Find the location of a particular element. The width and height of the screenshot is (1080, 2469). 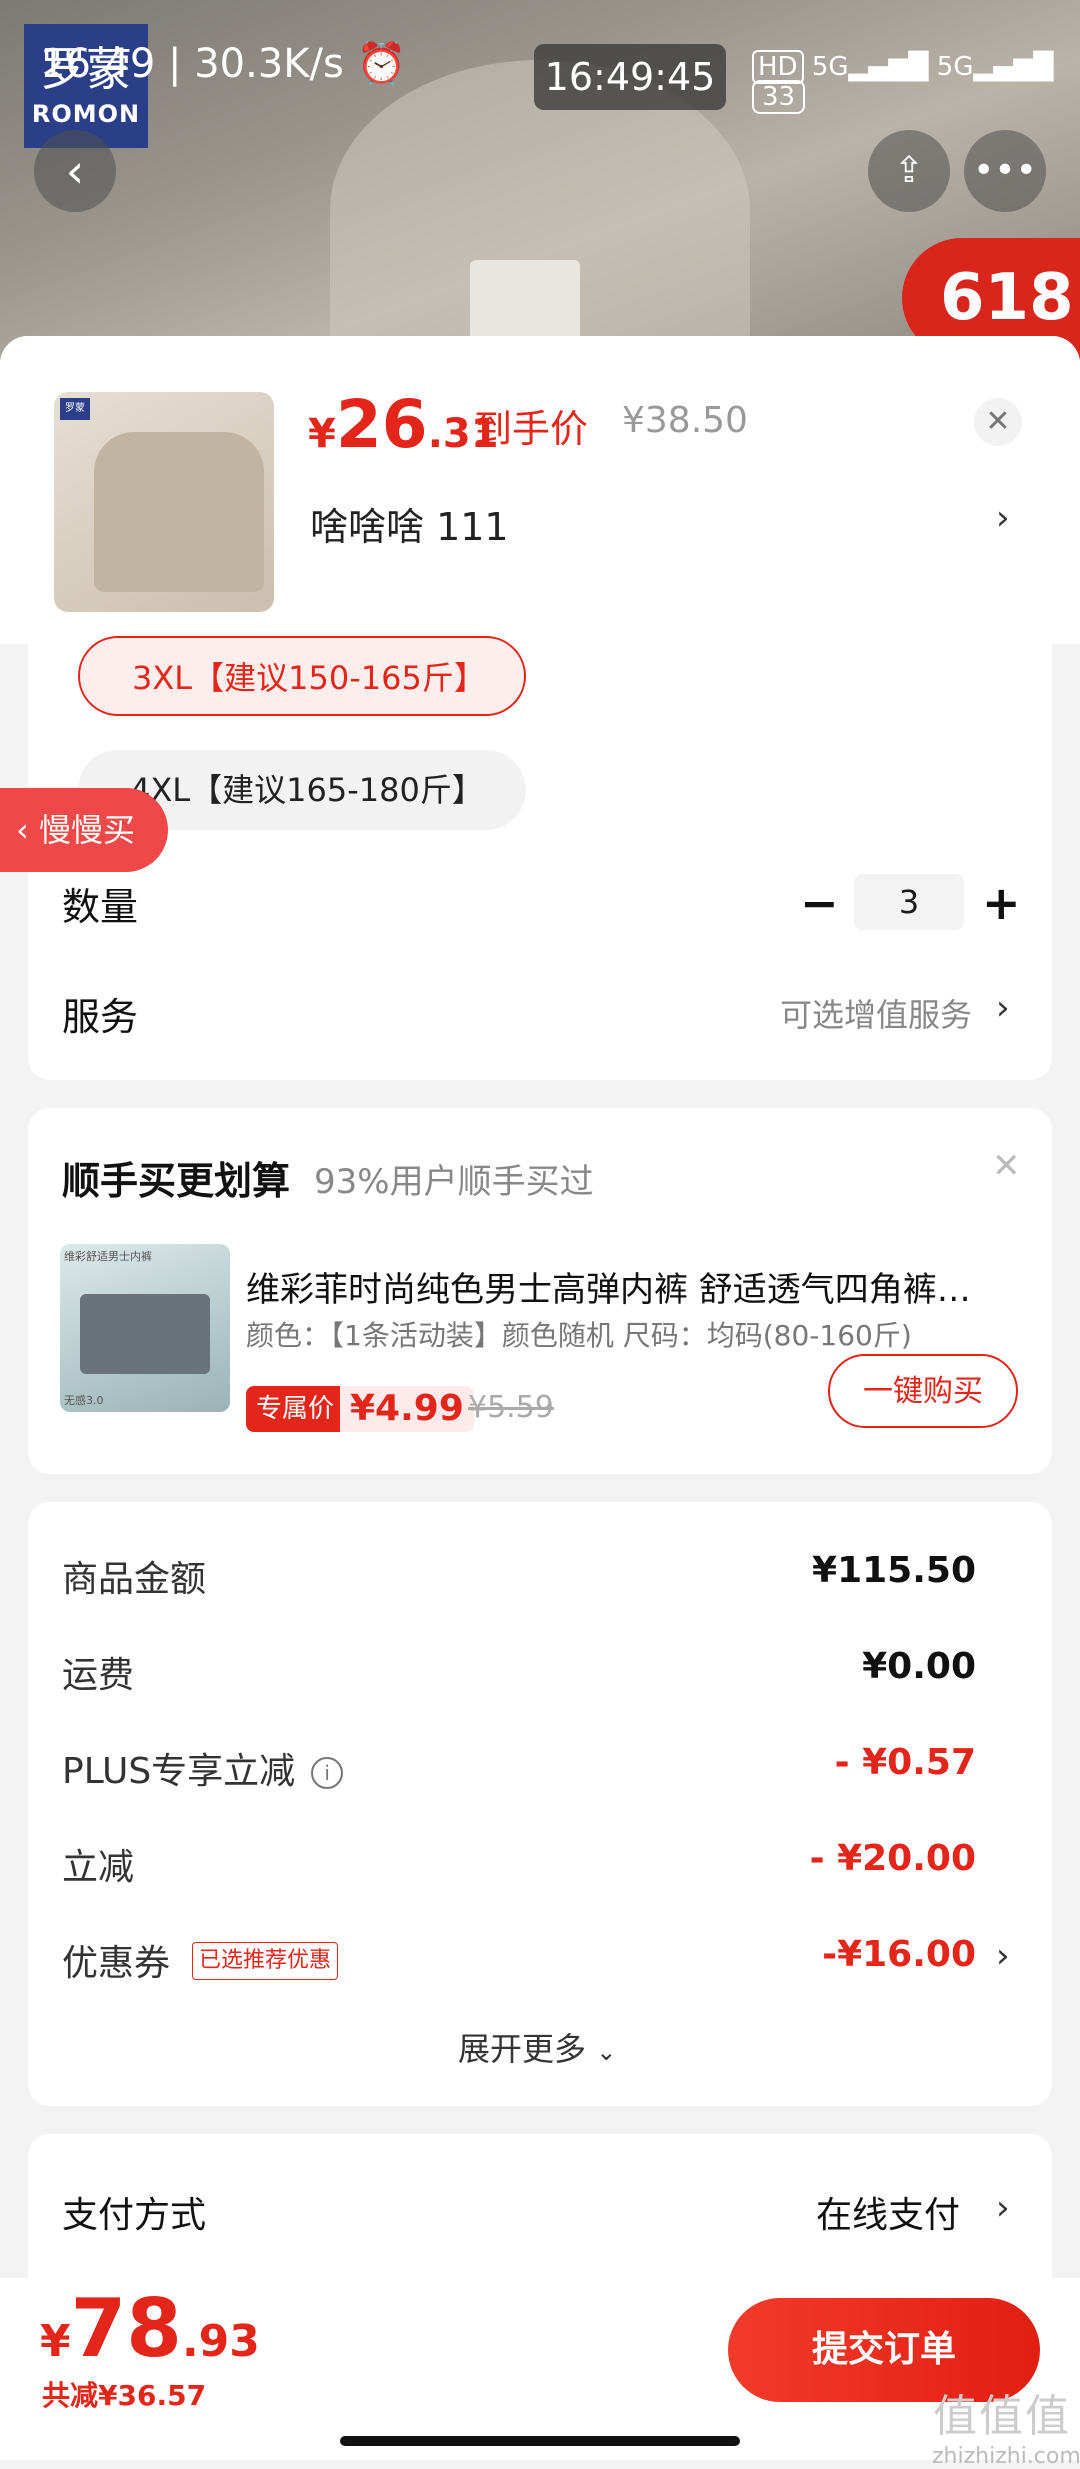

status-time: 16:49 | 30.3K/s ⏰ is located at coordinates (223, 64).